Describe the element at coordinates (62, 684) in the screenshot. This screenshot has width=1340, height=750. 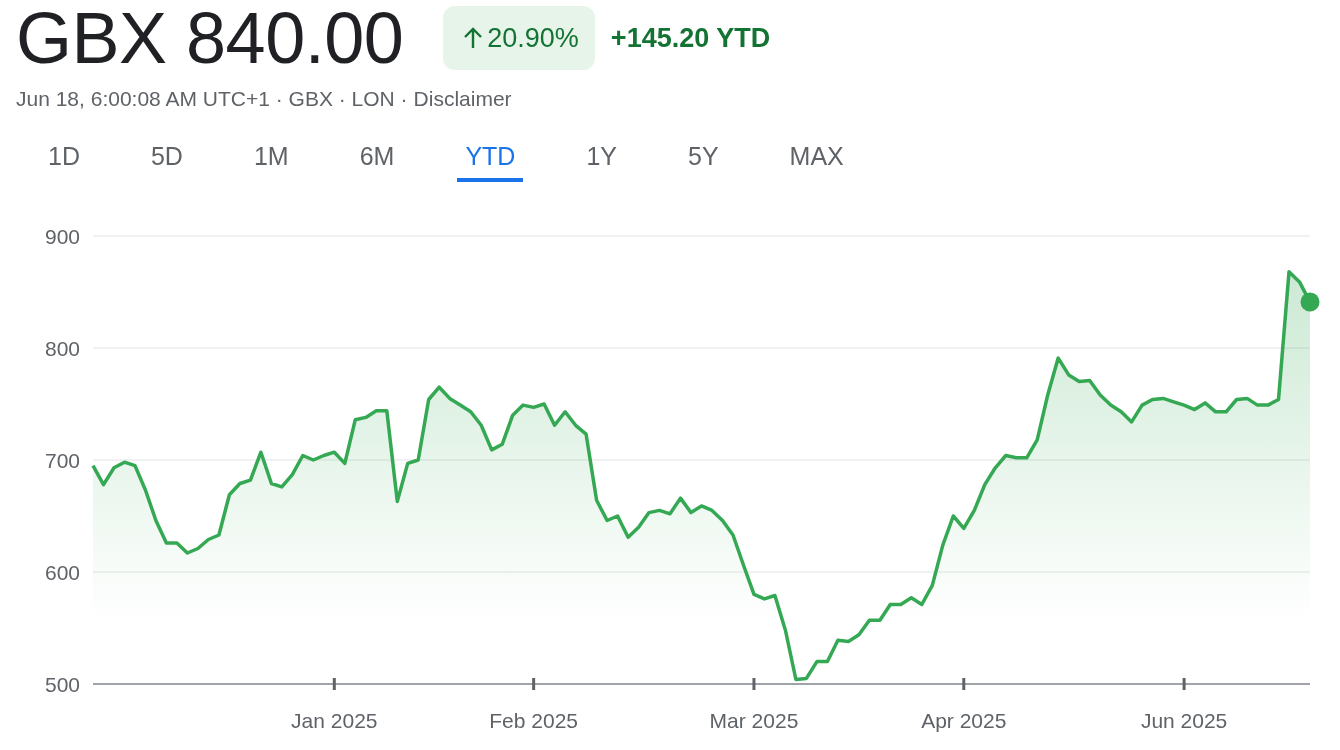
I see `y-axis-label: 500` at that location.